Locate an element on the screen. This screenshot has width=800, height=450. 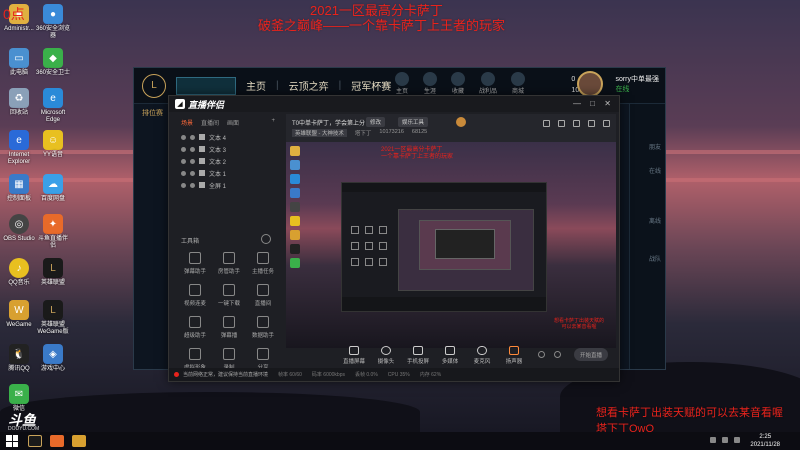
tool-video-link: 视频连麦 is located at coordinates (195, 295).